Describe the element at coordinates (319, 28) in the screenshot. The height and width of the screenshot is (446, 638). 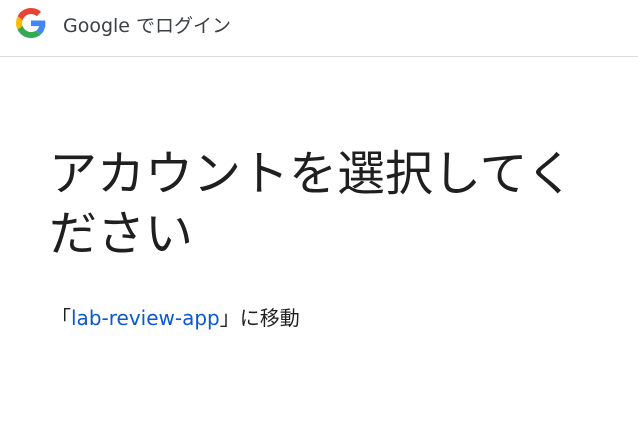
I see `top-bar: Google でログイン` at that location.